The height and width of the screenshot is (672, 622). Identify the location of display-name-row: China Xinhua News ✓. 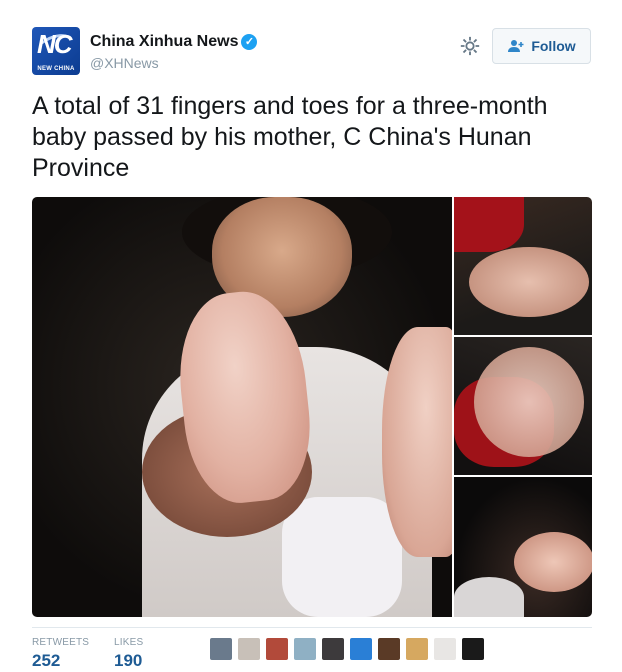
(174, 42).